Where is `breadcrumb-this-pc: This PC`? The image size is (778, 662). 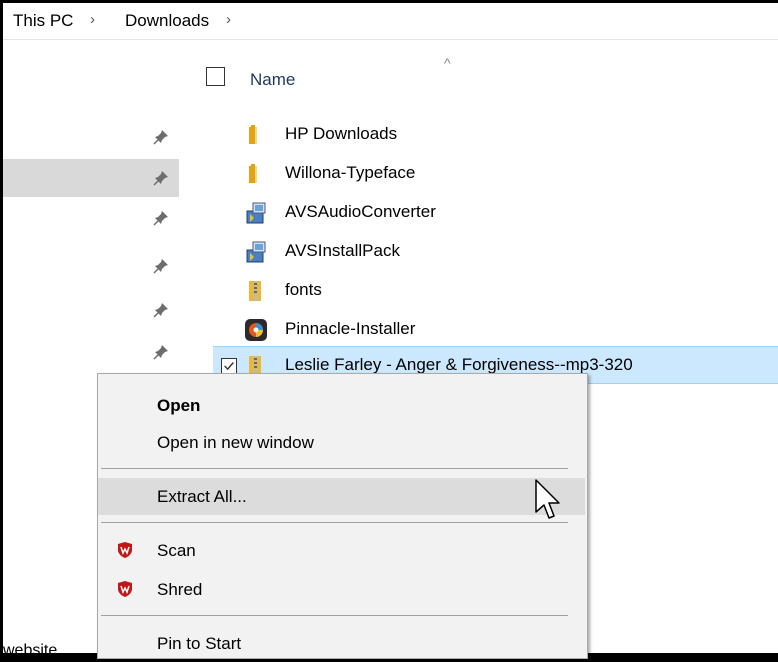 breadcrumb-this-pc: This PC is located at coordinates (43, 21).